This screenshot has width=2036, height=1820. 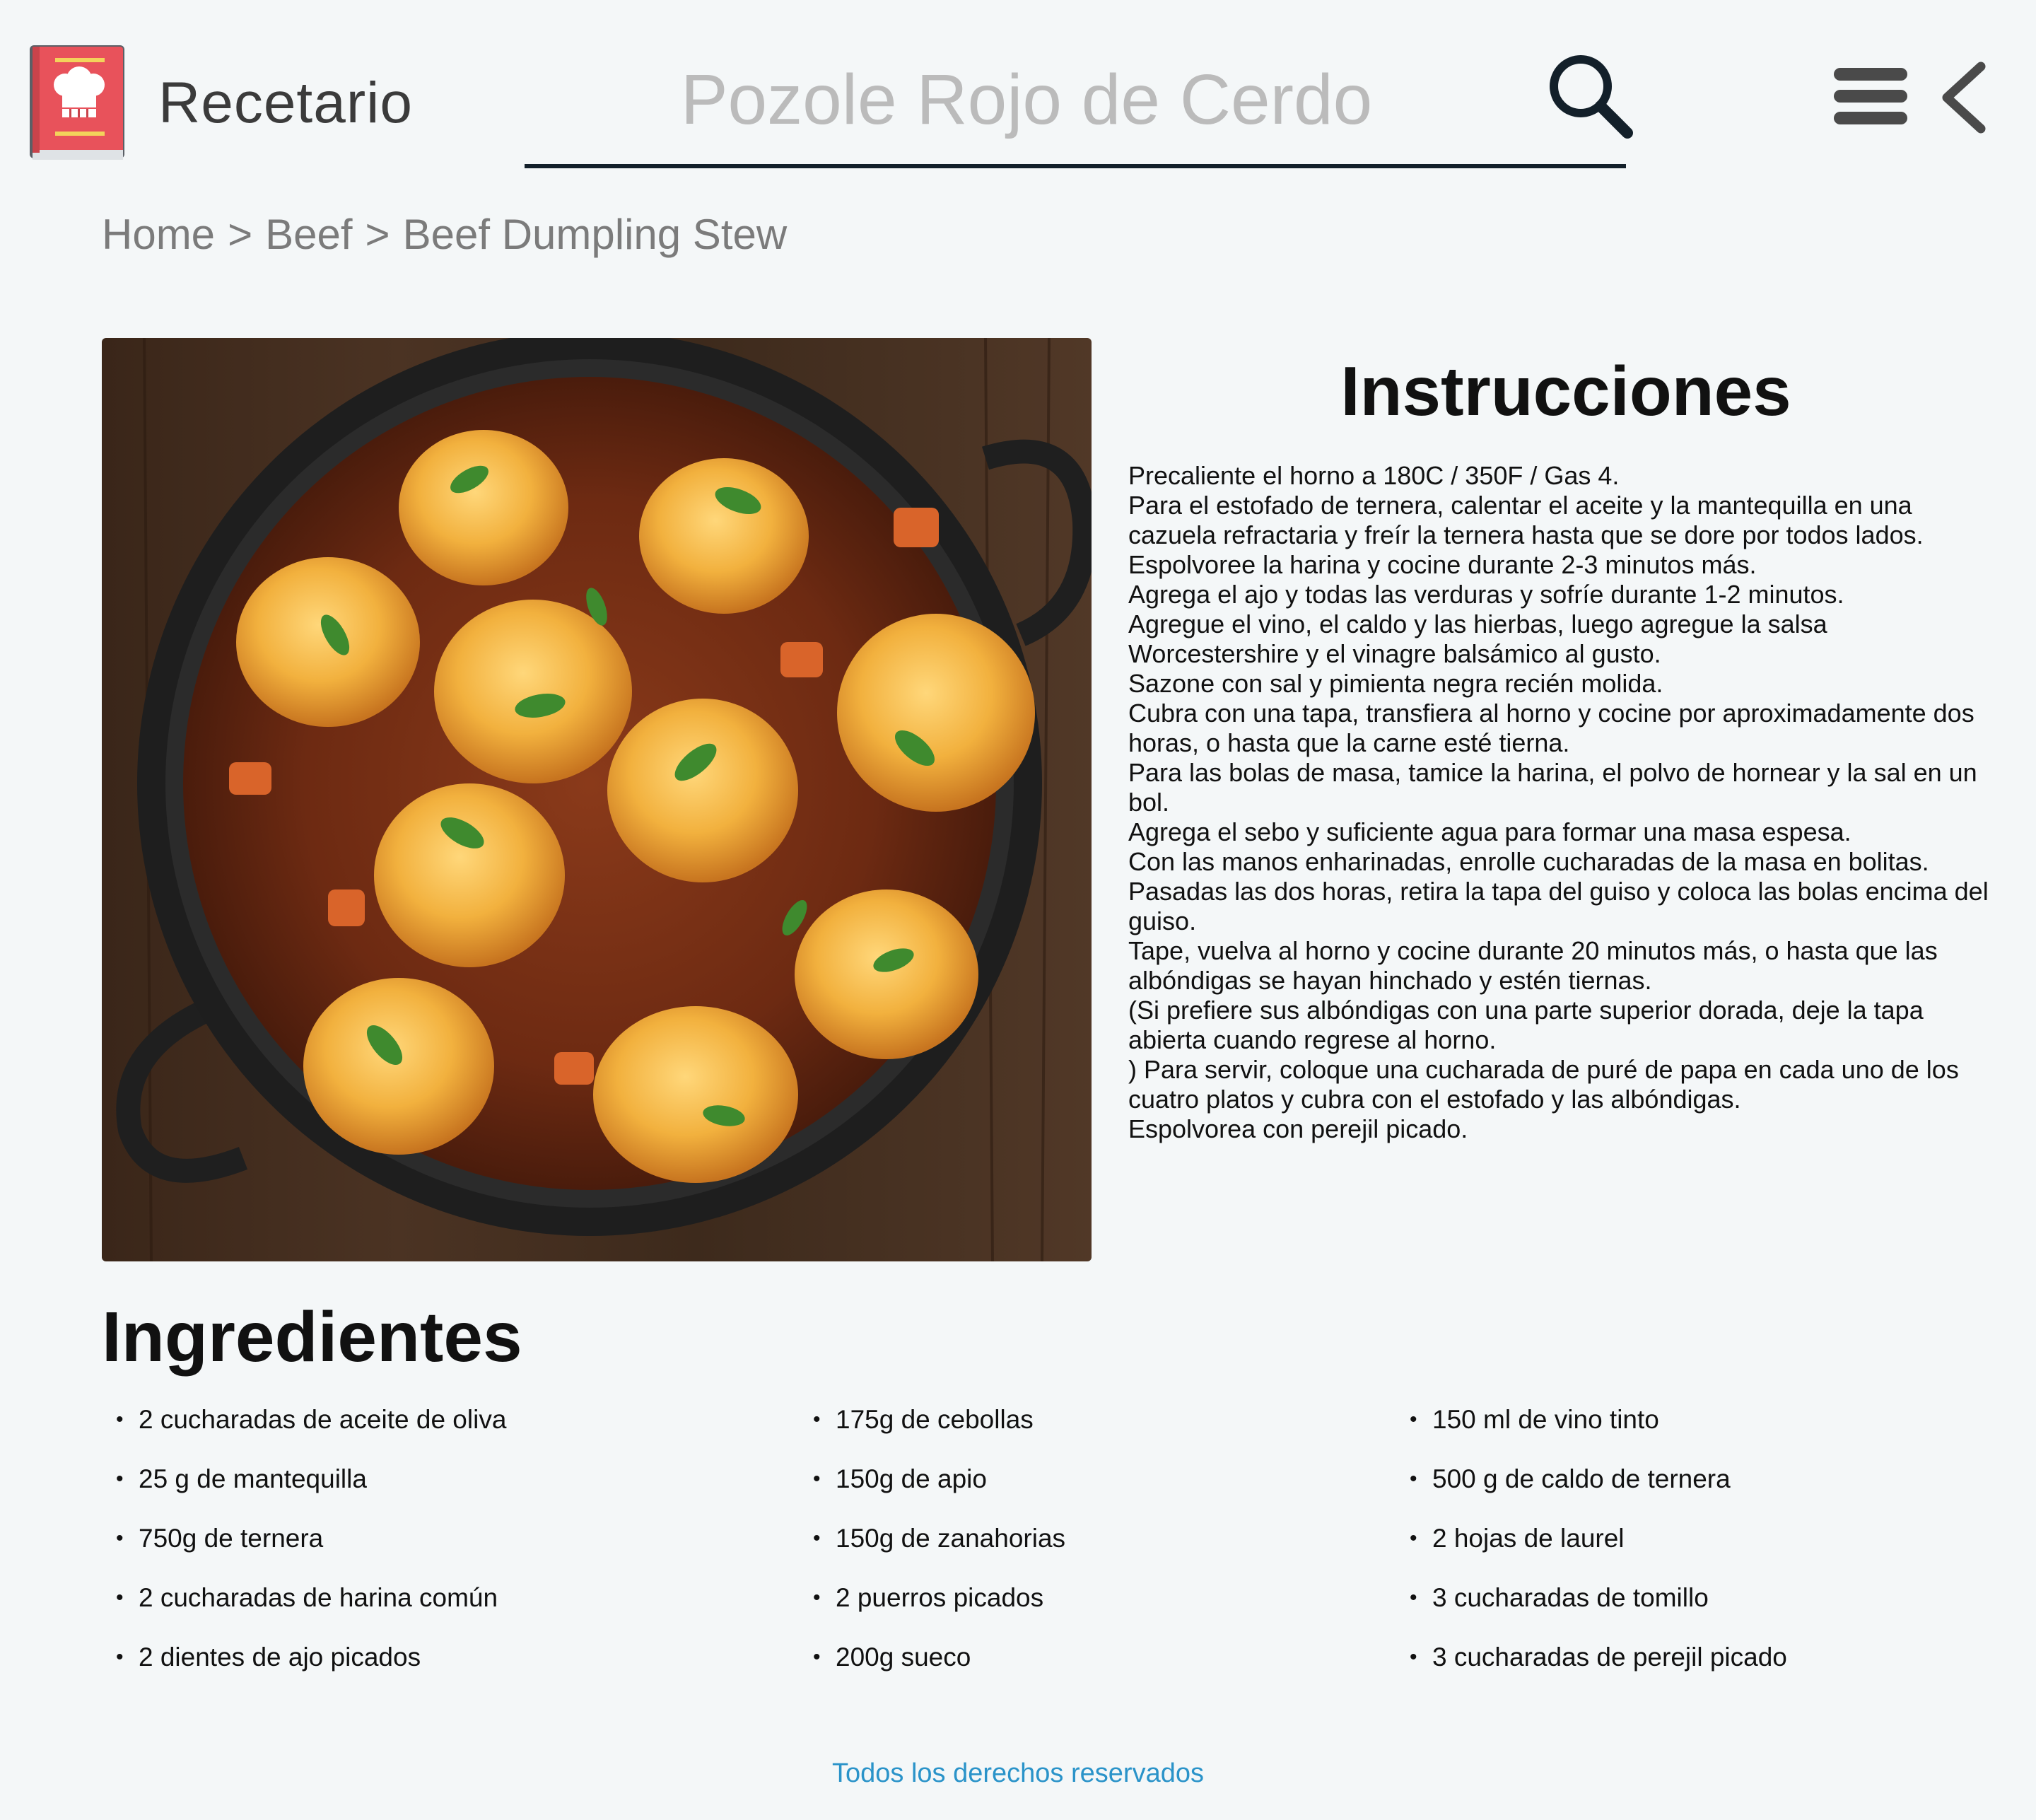 I want to click on breadcrumb: Home > Beef > Beef Dumpling Stew, so click(x=444, y=235).